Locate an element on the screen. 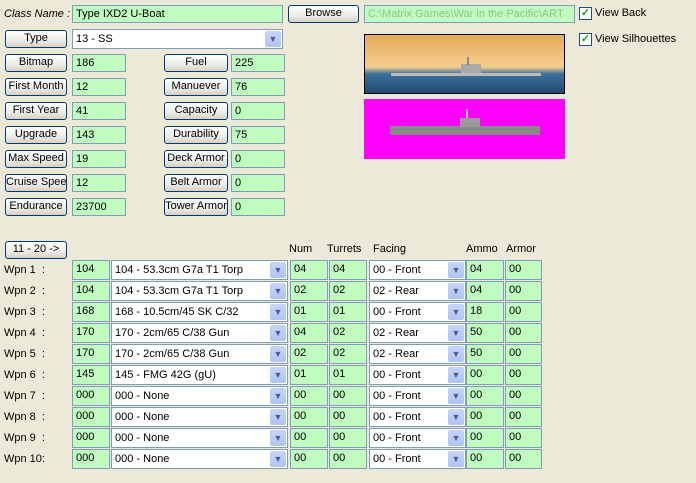 This screenshot has width=696, height=483. class-name-input: Type IXD2 U-Boat is located at coordinates (177, 14).